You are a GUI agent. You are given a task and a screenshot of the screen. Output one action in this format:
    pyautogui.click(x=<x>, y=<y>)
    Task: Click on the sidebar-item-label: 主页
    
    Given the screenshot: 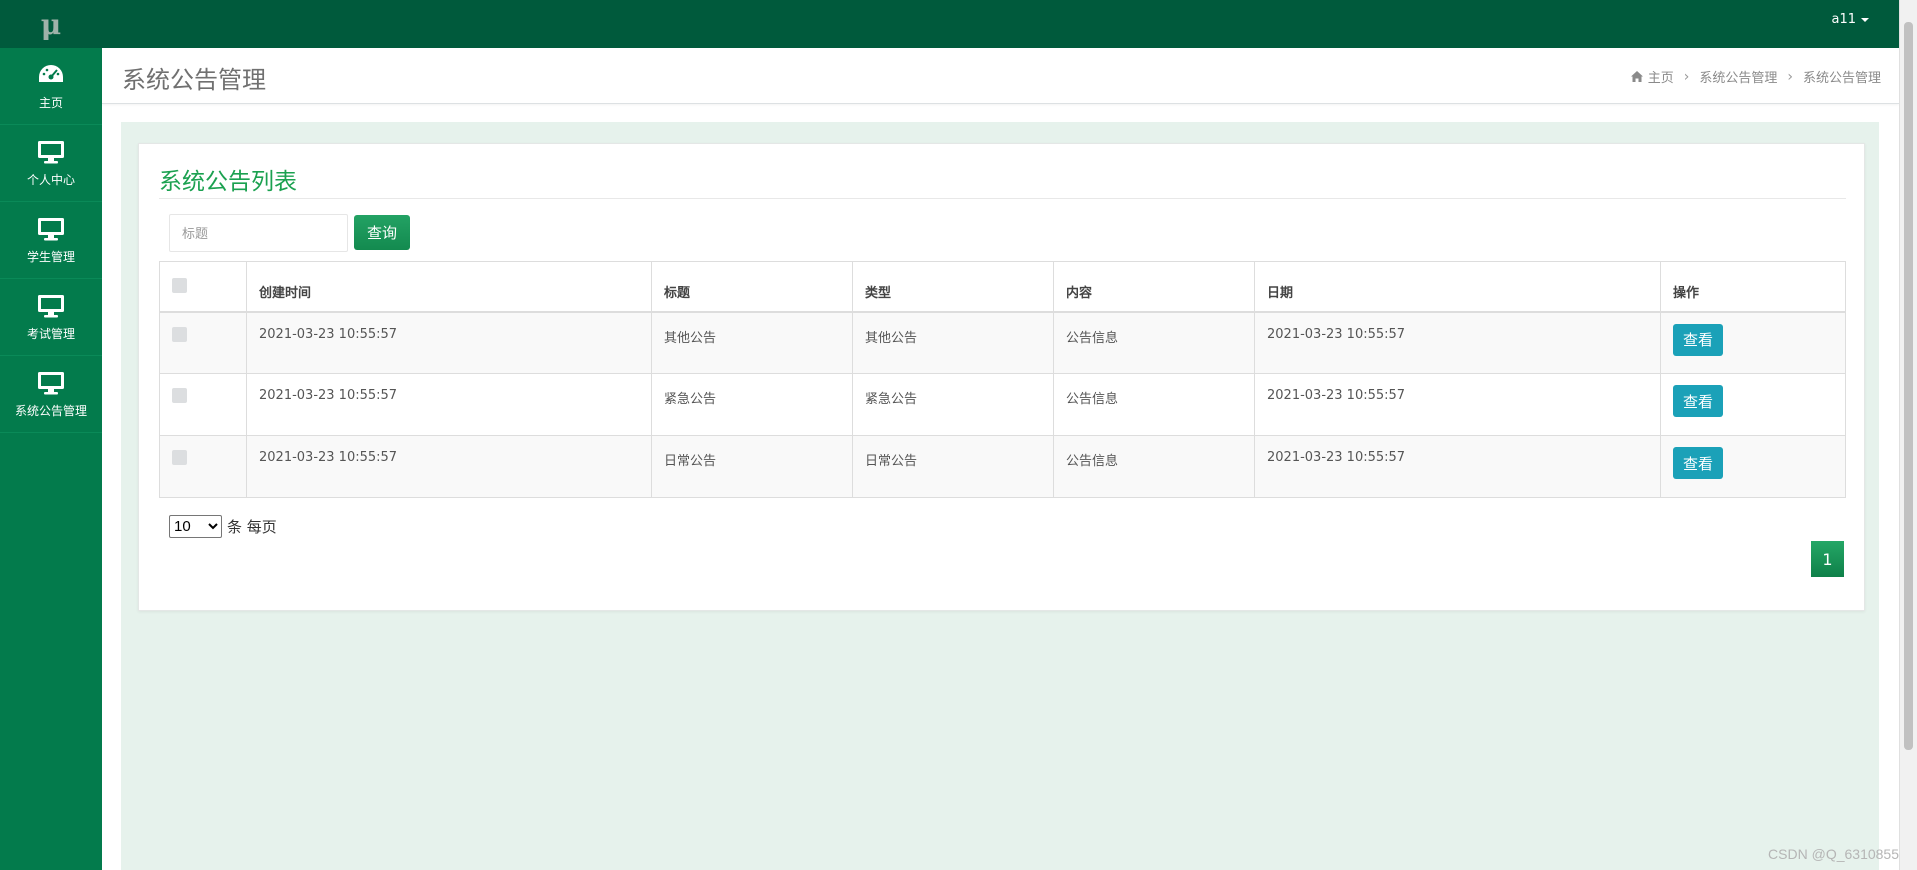 What is the action you would take?
    pyautogui.click(x=50, y=102)
    